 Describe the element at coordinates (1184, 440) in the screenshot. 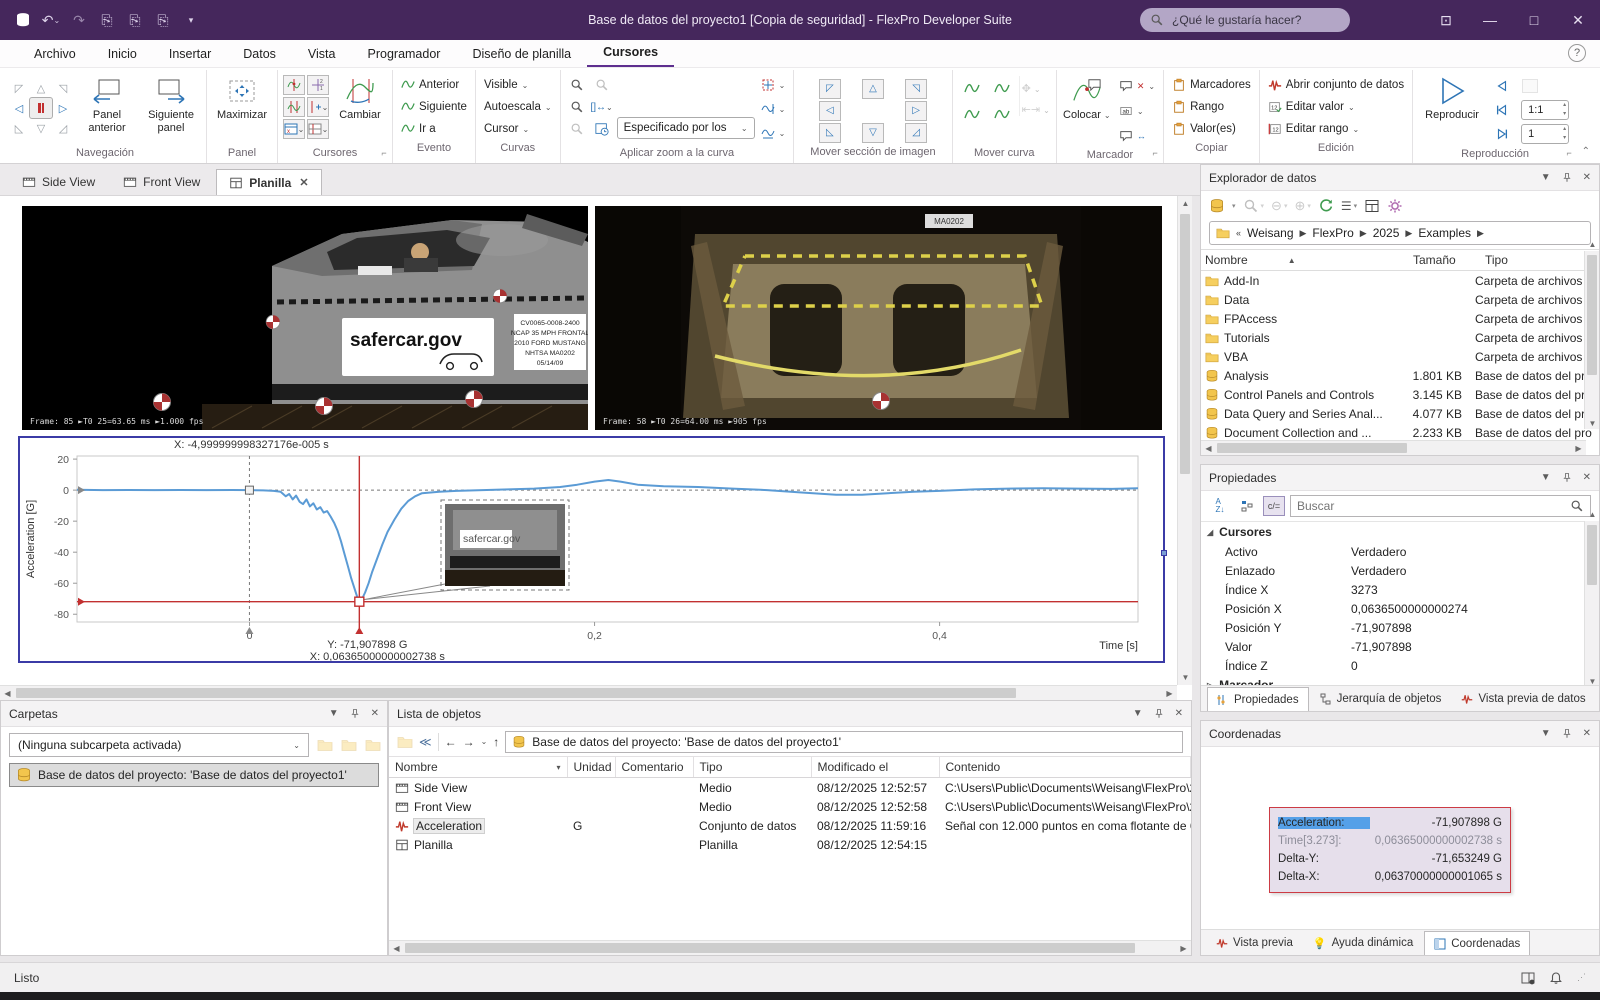

I see `document-vscrollbar: ▲ ▼` at that location.